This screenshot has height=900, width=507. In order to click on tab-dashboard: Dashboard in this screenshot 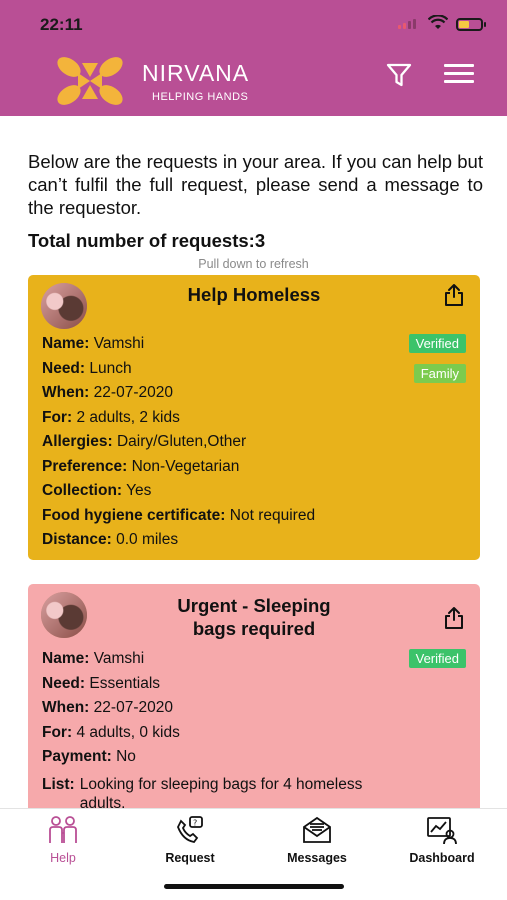, I will do `click(442, 840)`.